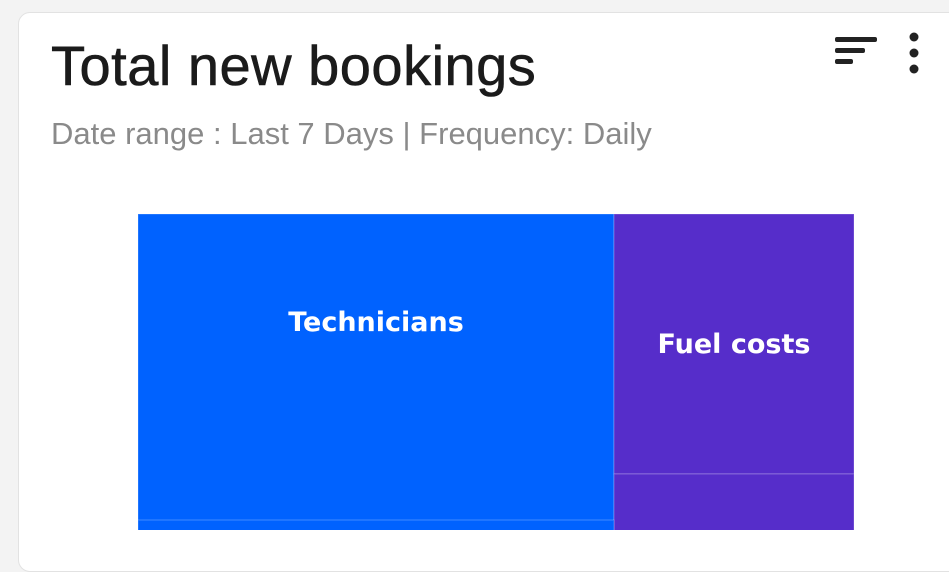 This screenshot has width=949, height=572. What do you see at coordinates (351, 133) in the screenshot?
I see `widget-subtitle: Date range : Last 7 Days | Frequency` at bounding box center [351, 133].